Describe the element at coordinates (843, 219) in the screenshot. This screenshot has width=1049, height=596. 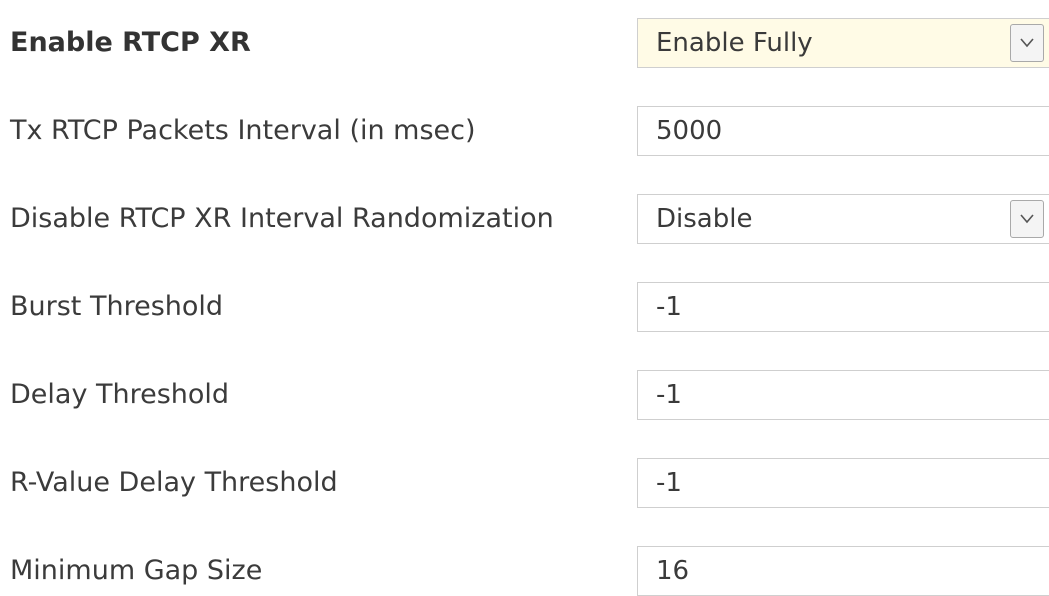
I see `disable-interval-randomization-select: Disable` at that location.